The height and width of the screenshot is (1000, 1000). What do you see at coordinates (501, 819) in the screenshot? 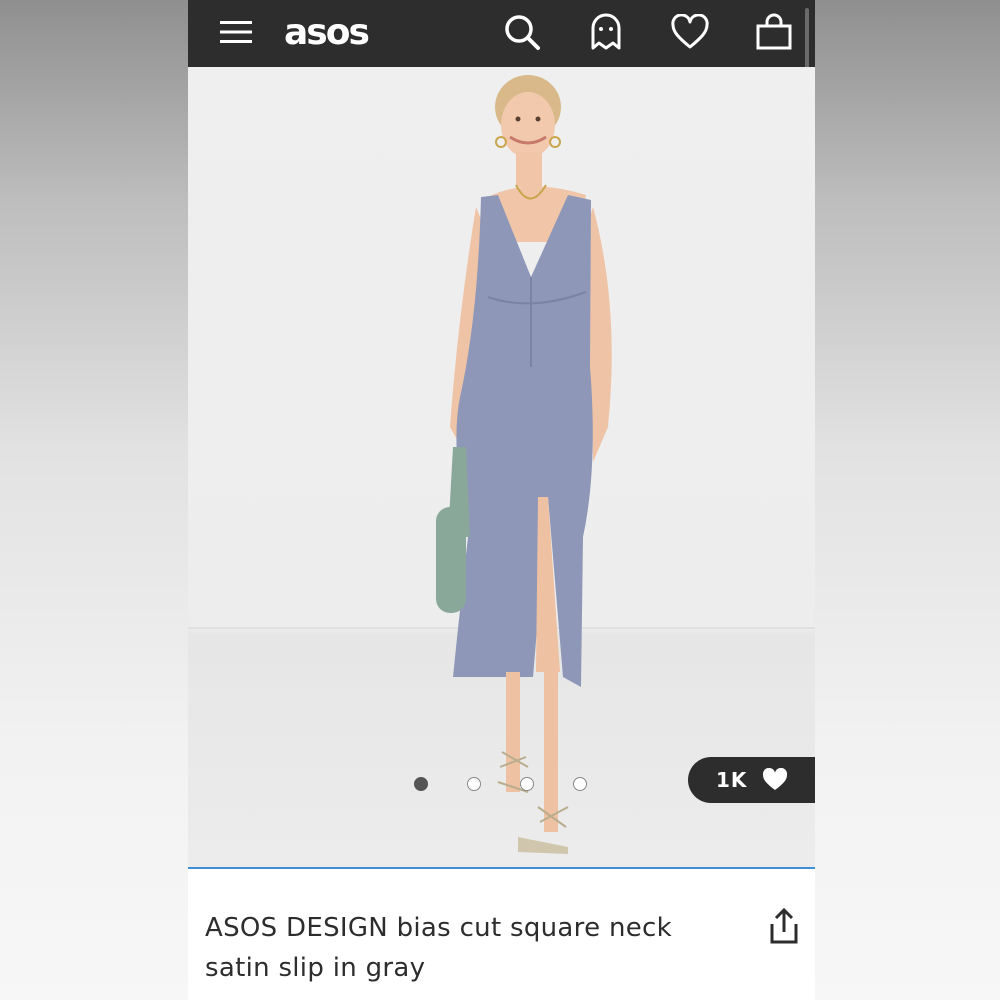
I see `carousel-dots` at bounding box center [501, 819].